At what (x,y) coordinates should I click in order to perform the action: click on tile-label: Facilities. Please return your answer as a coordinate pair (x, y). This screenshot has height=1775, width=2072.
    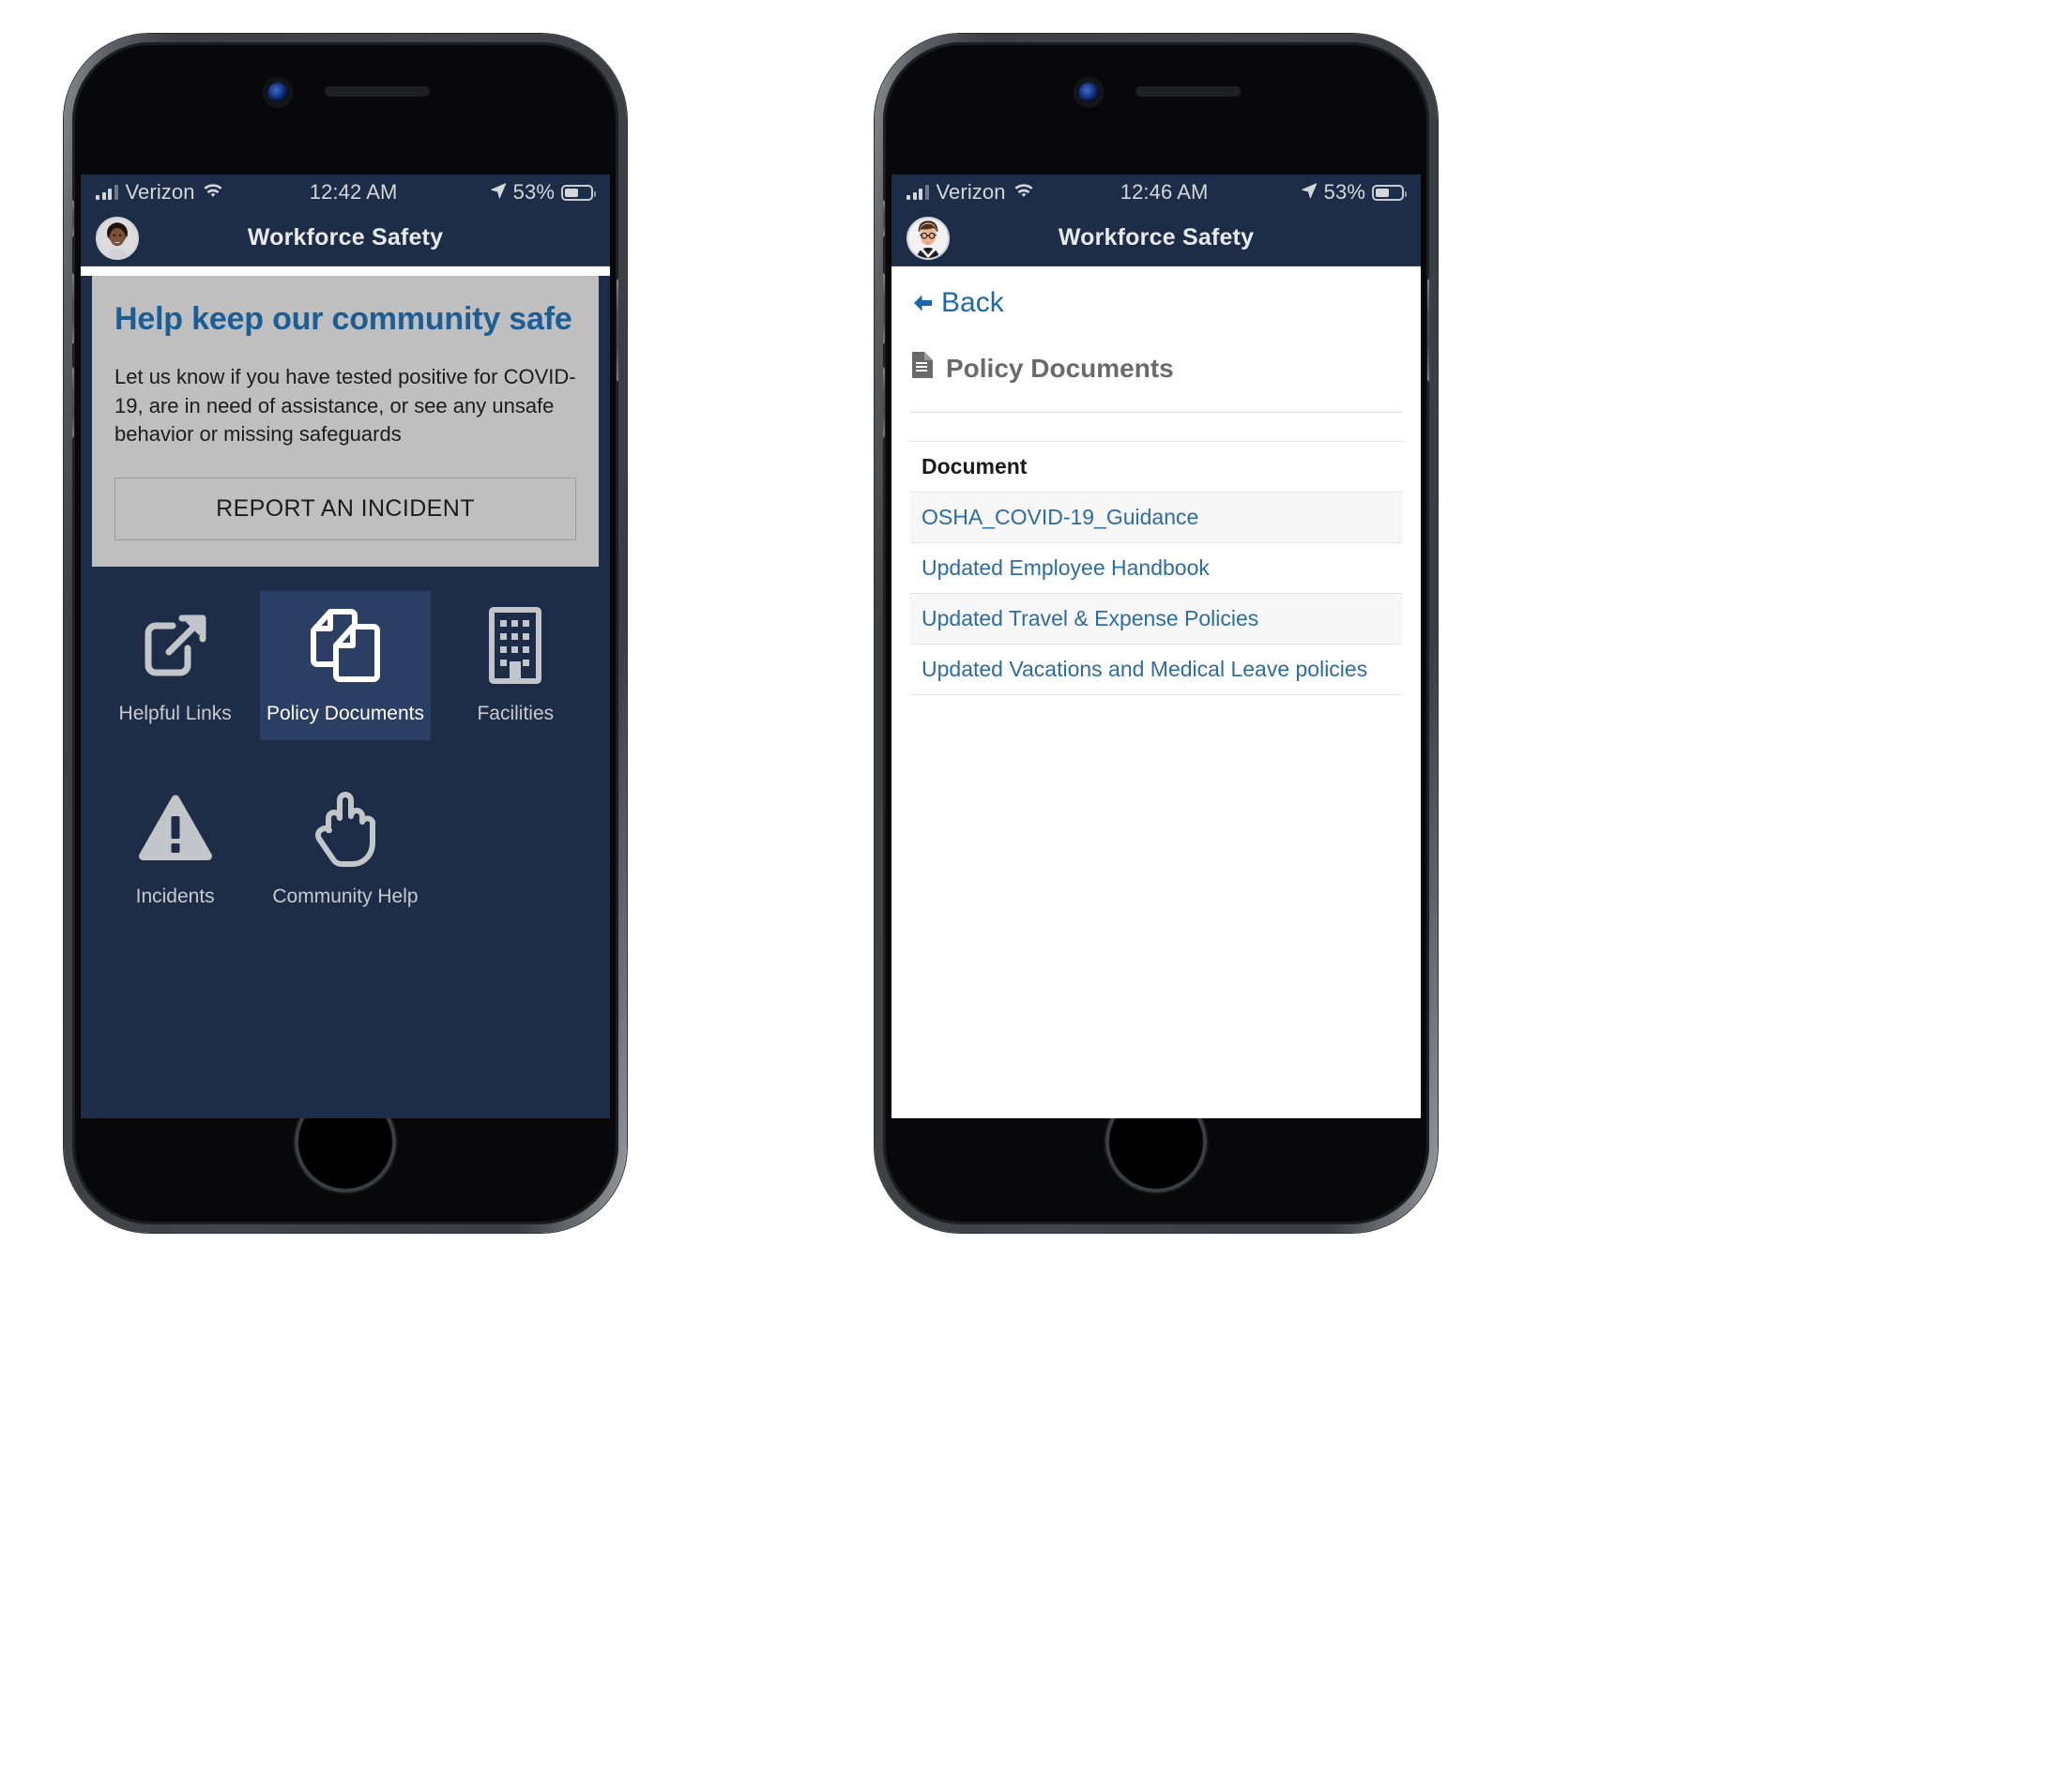
    Looking at the image, I should click on (516, 713).